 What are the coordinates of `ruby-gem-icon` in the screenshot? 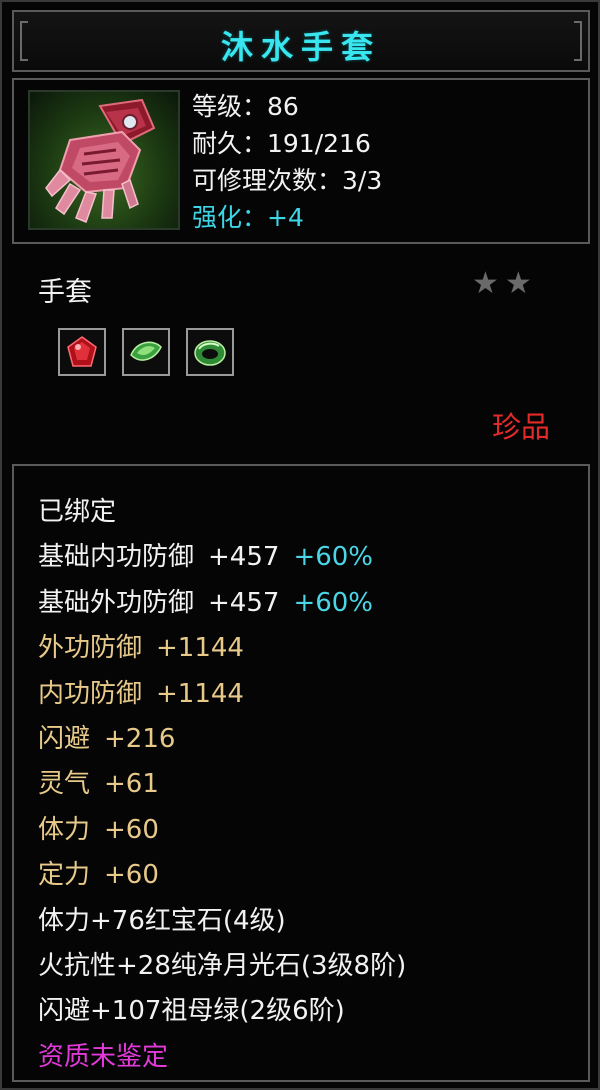 It's located at (82, 352).